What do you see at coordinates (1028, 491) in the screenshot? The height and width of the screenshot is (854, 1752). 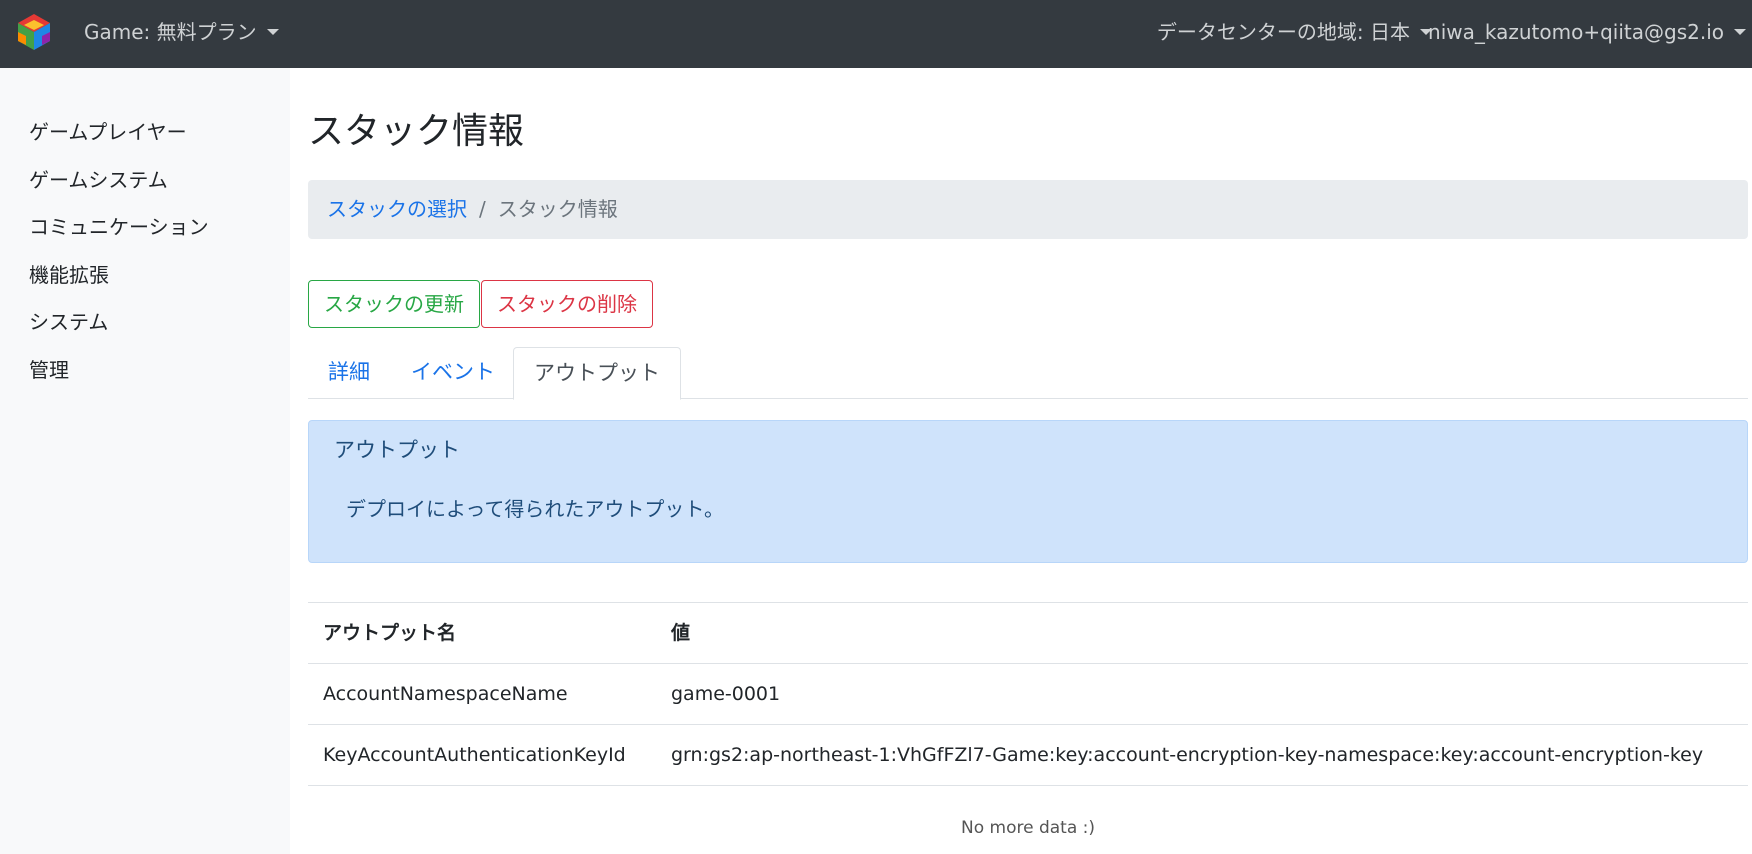 I see `output-info-alert: アウトプット デプロイによって得られたアウトプット。` at bounding box center [1028, 491].